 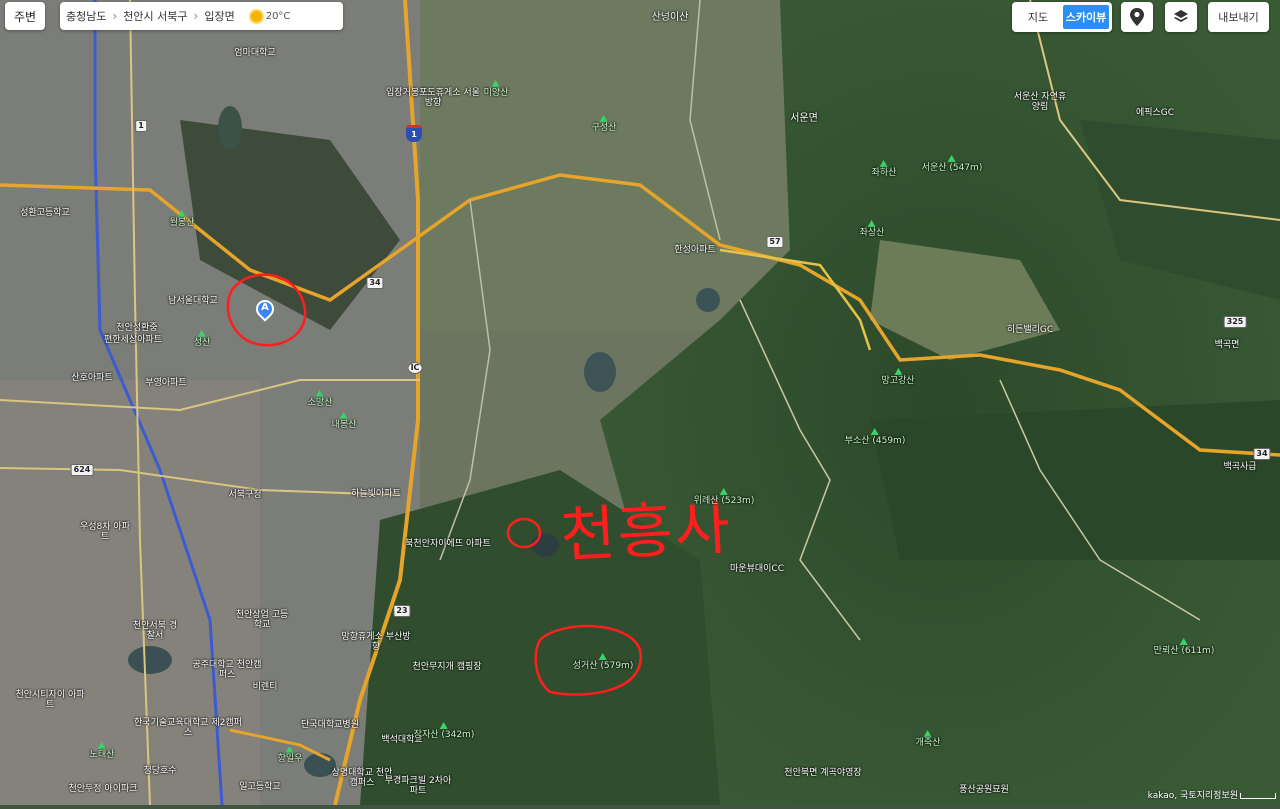 What do you see at coordinates (402, 611) in the screenshot?
I see `road-shield: 23` at bounding box center [402, 611].